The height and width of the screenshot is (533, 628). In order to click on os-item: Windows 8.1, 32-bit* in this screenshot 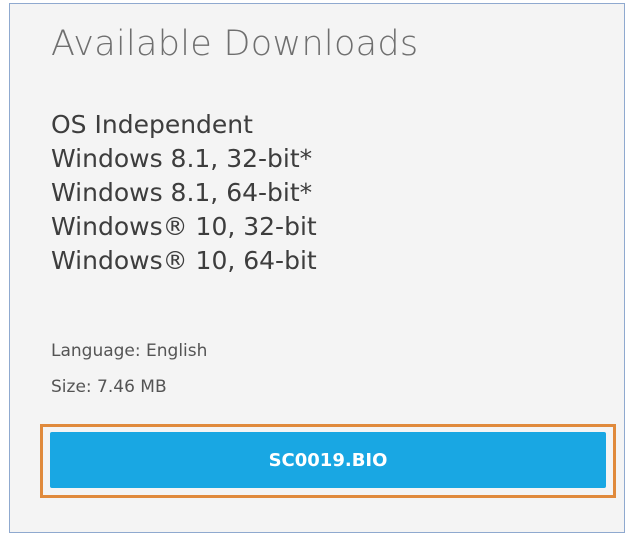, I will do `click(182, 158)`.